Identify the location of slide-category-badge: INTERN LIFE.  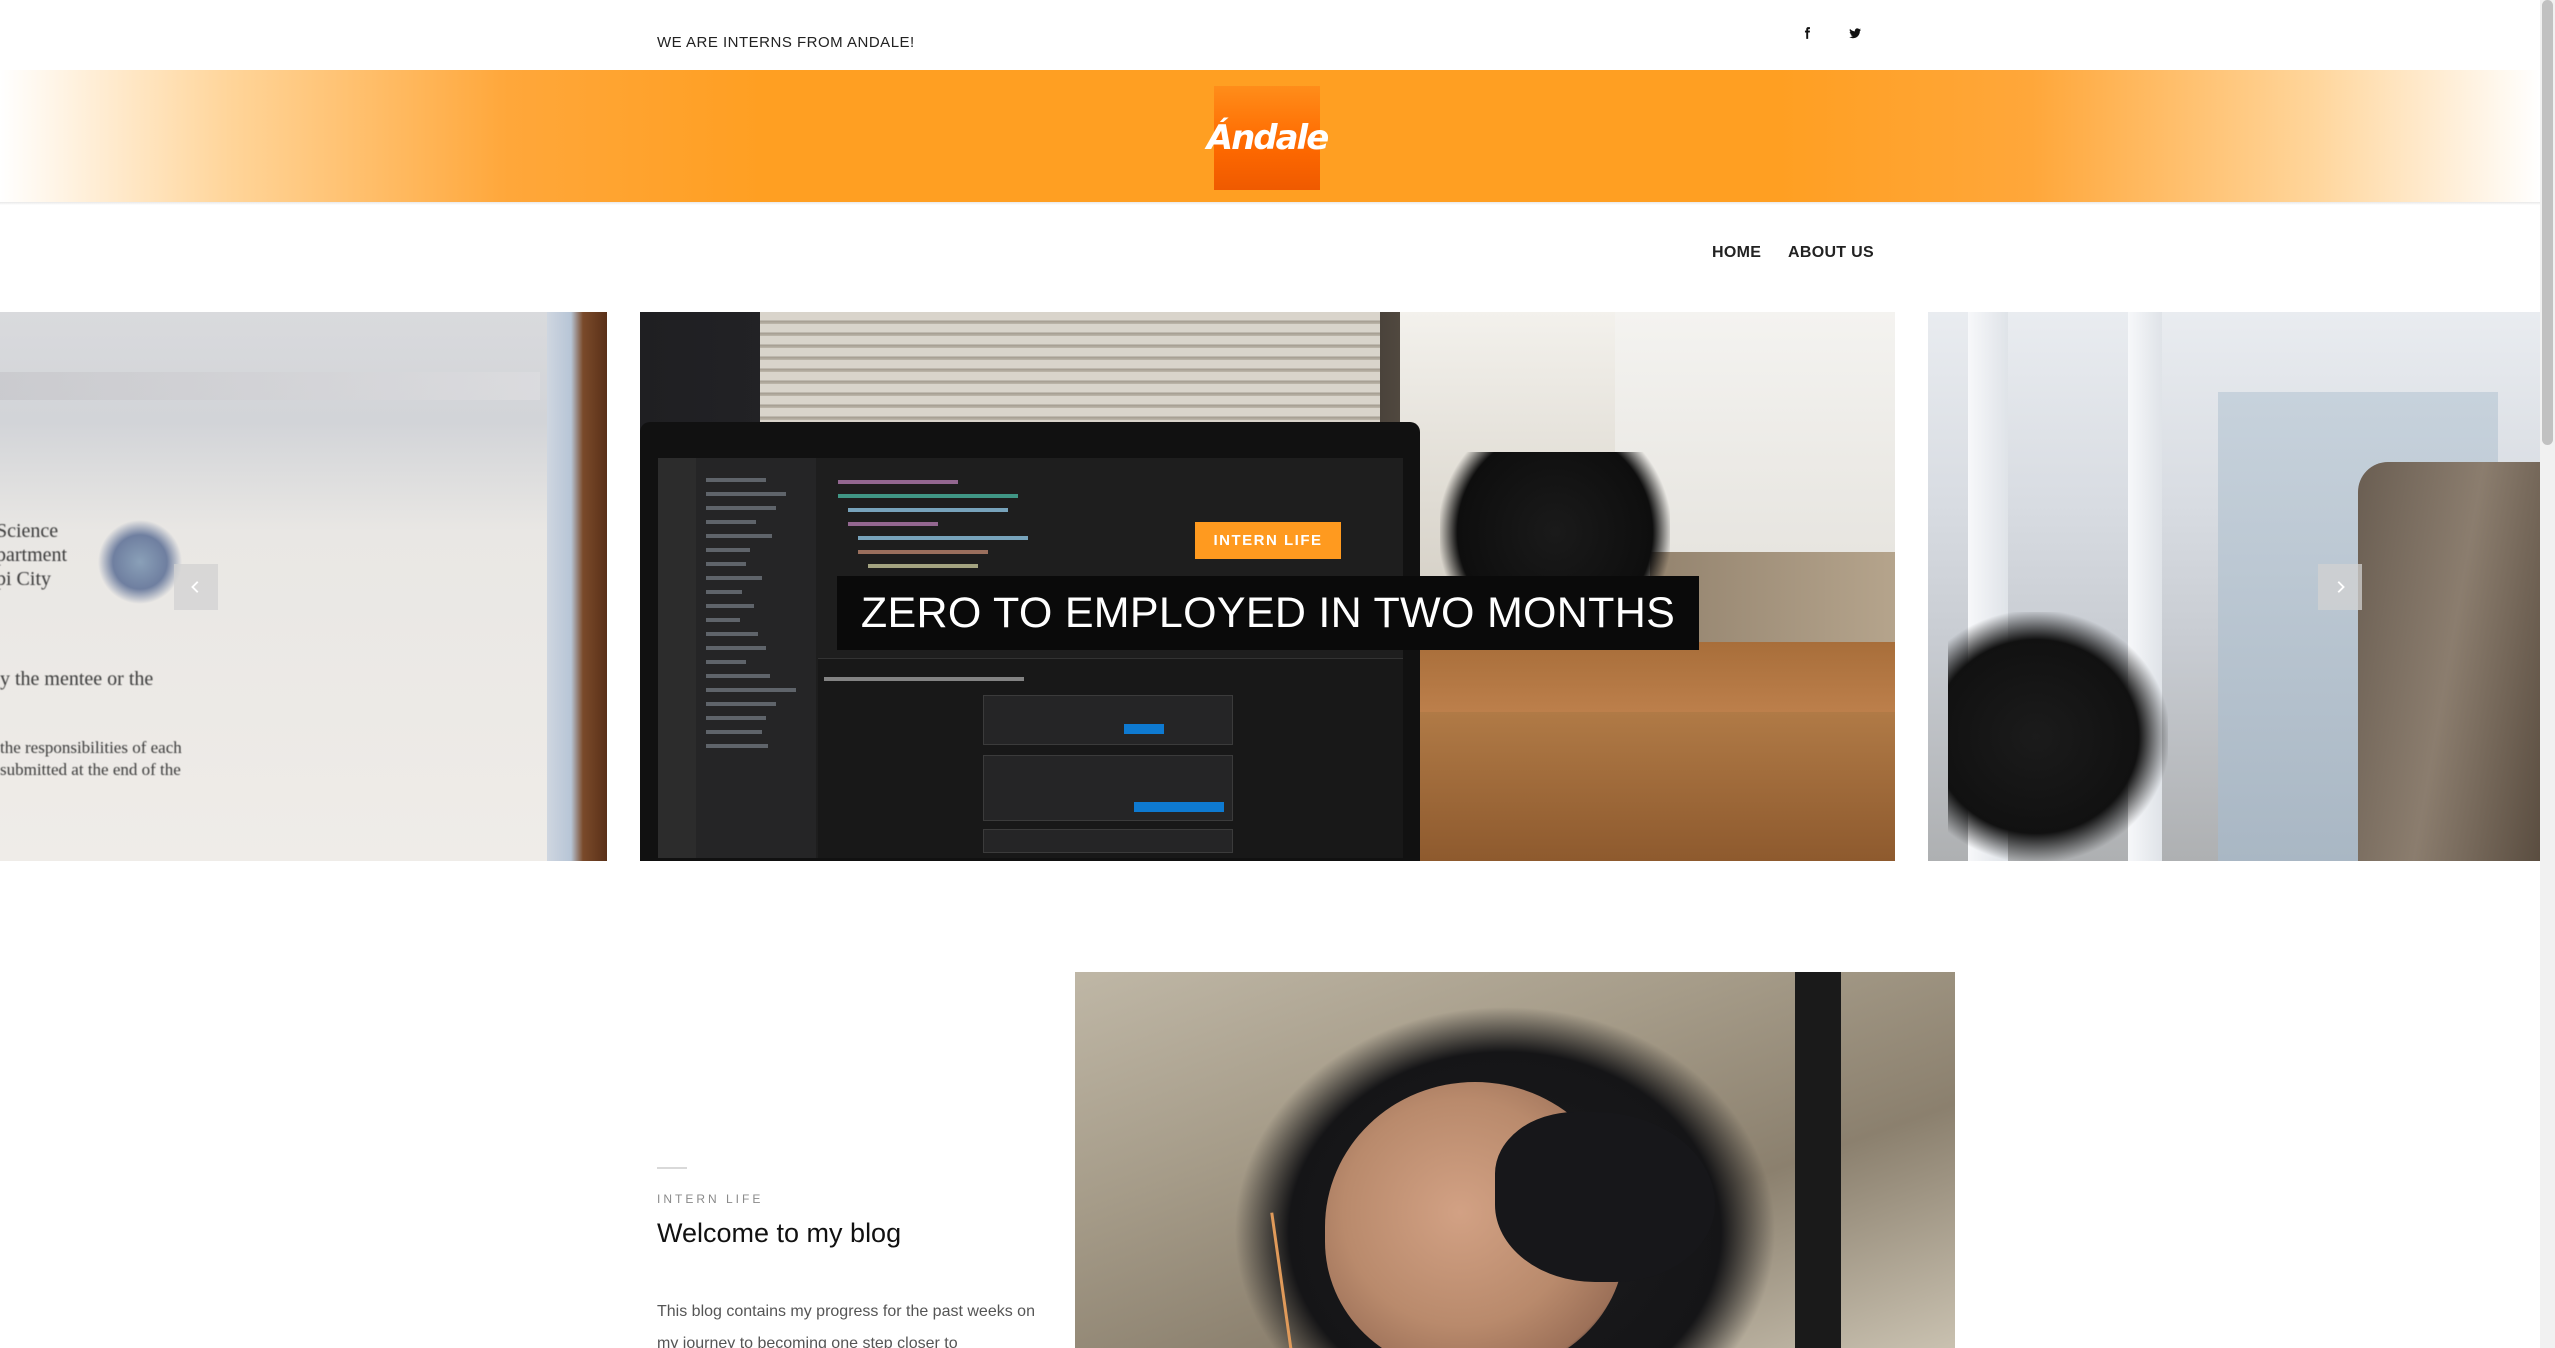
(1268, 540).